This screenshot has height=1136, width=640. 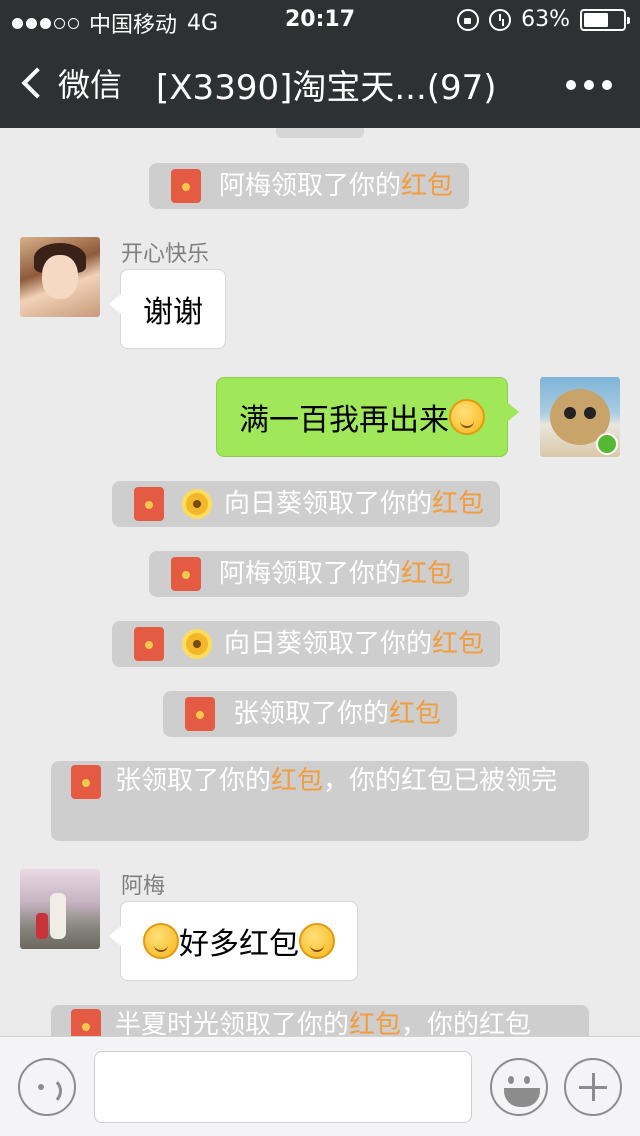 What do you see at coordinates (589, 85) in the screenshot?
I see `more-button` at bounding box center [589, 85].